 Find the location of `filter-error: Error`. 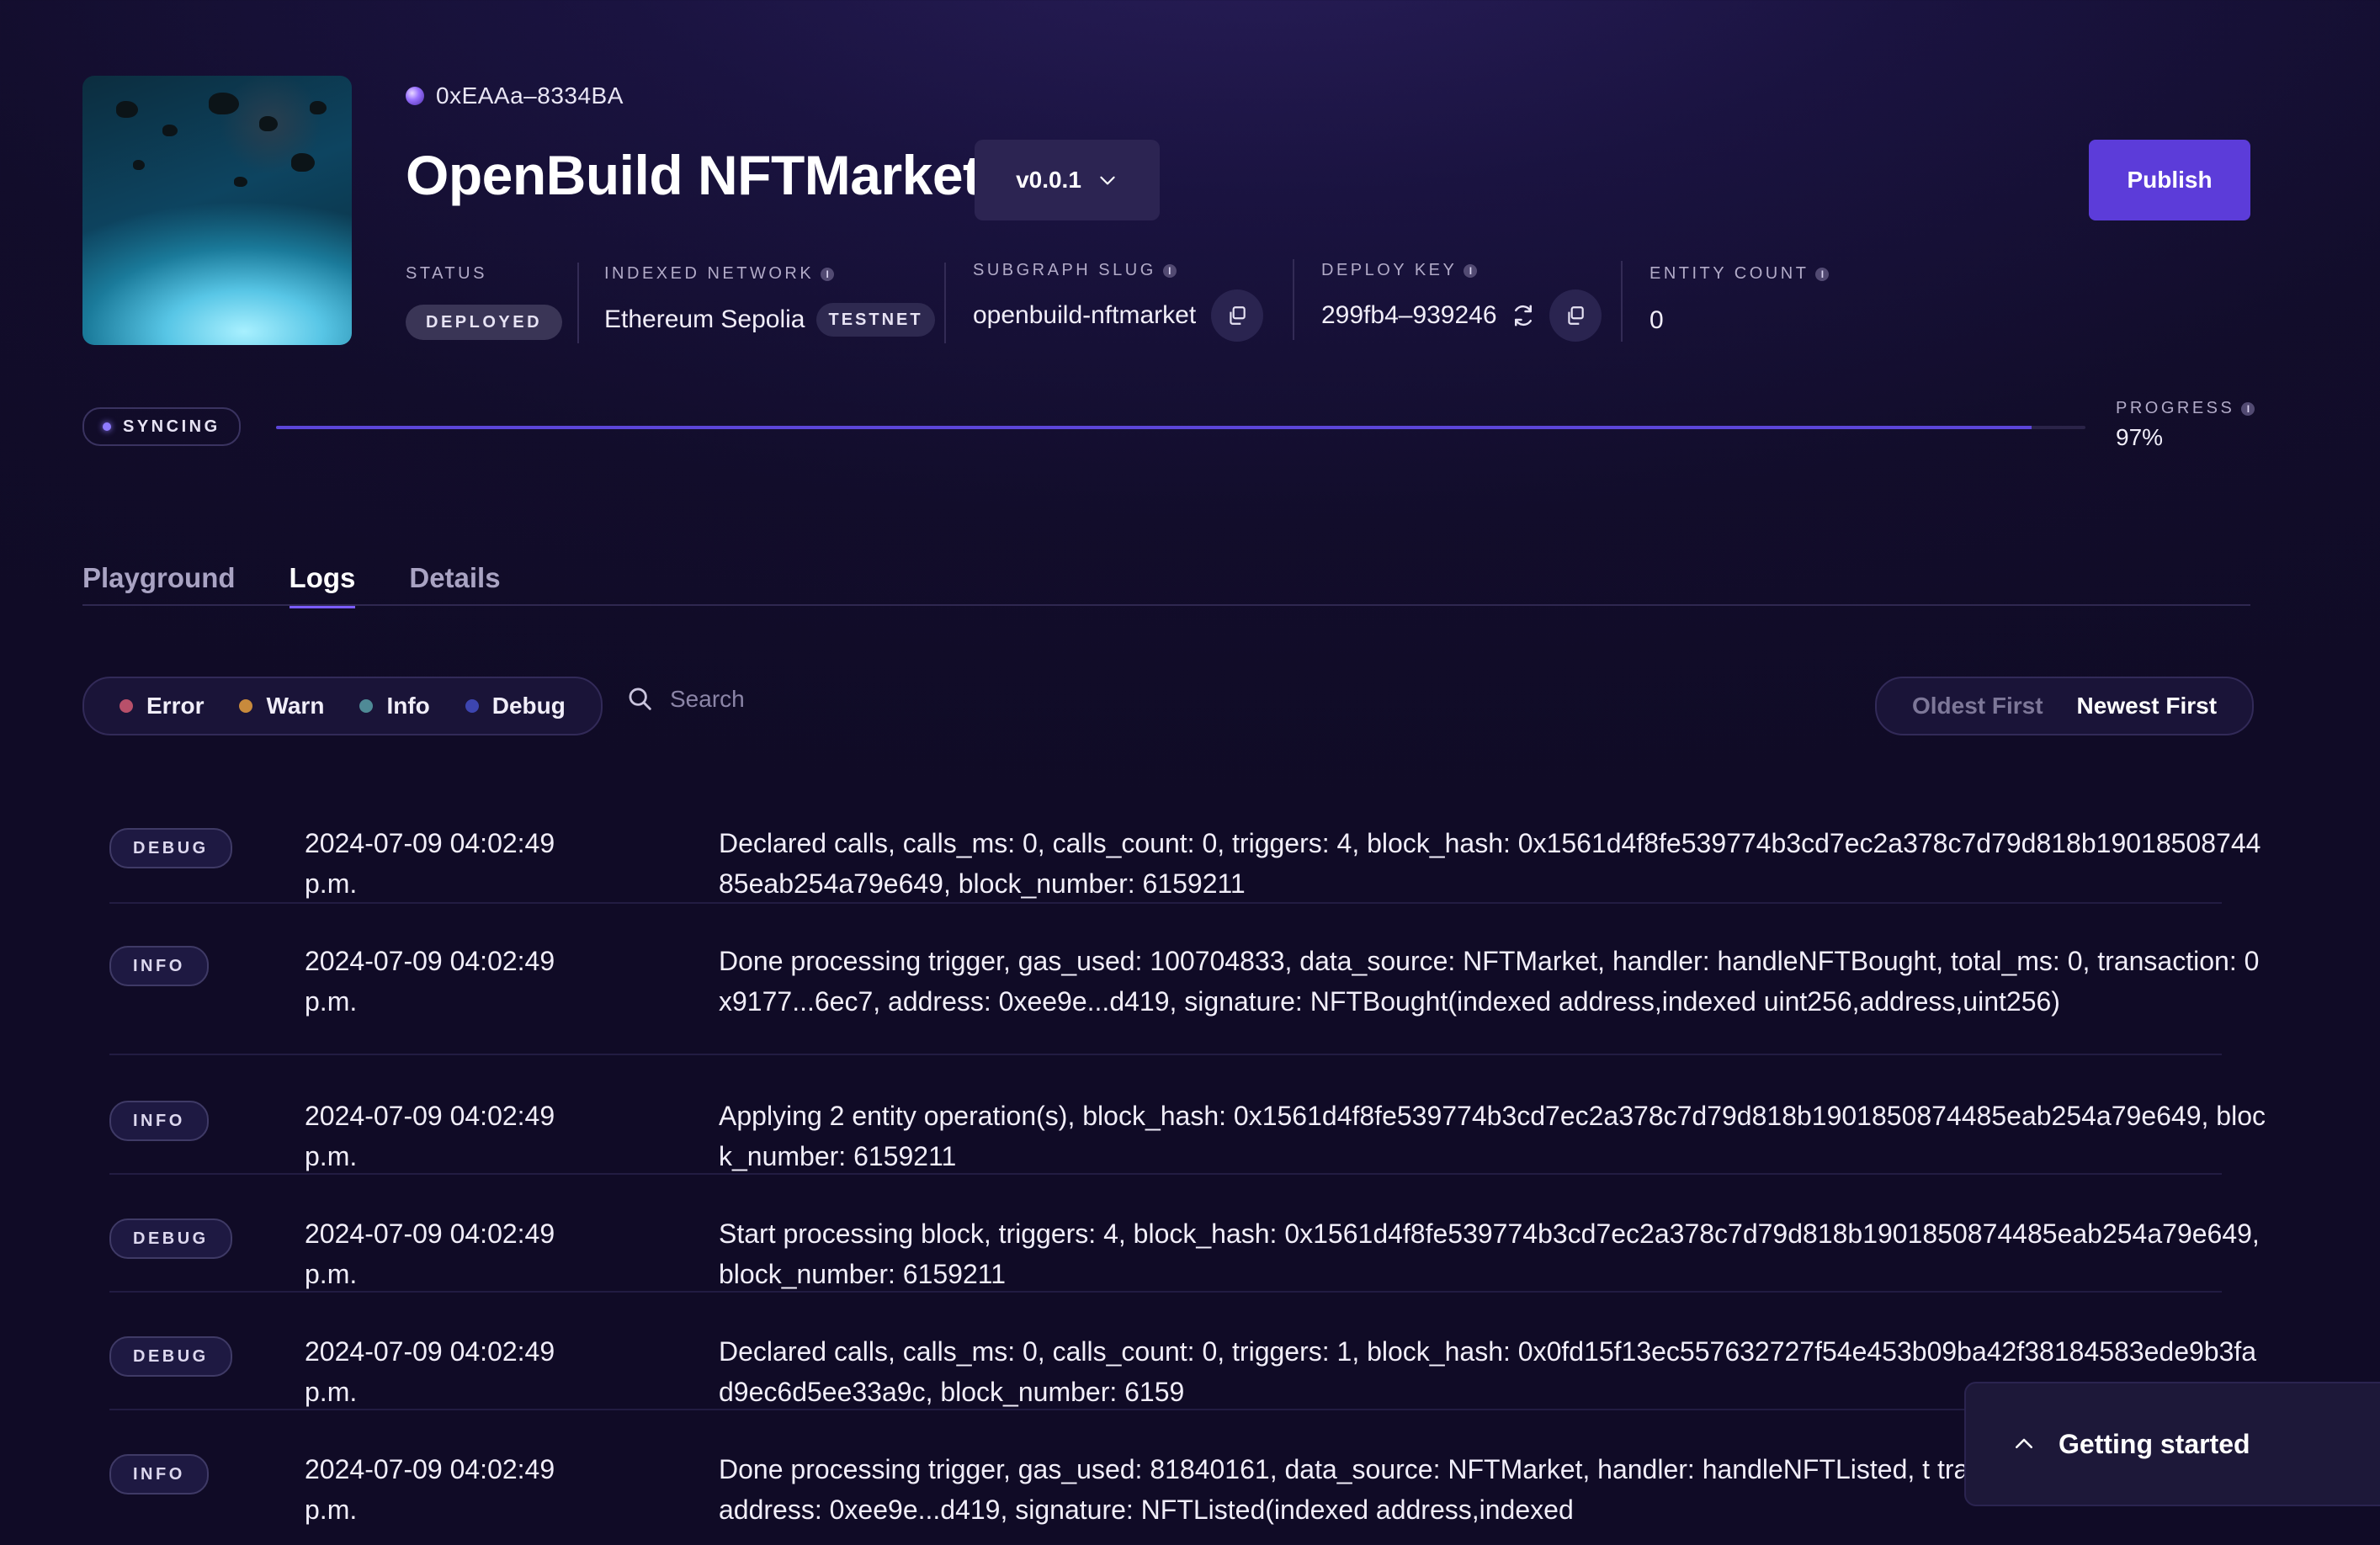

filter-error: Error is located at coordinates (162, 706).